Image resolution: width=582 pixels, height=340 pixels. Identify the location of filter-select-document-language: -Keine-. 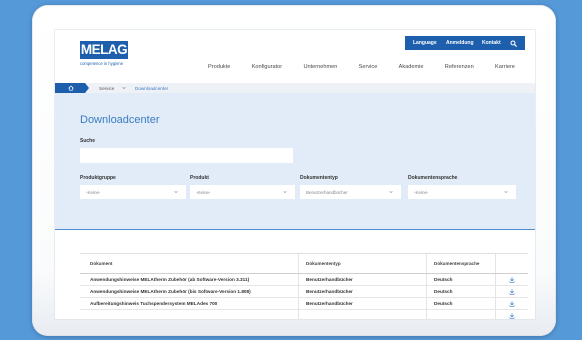
(462, 192).